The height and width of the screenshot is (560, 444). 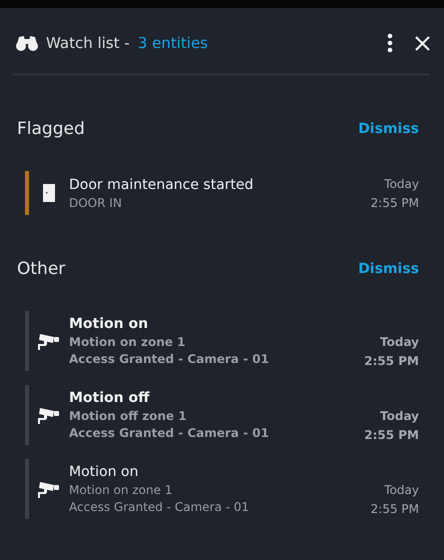 What do you see at coordinates (88, 43) in the screenshot?
I see `panel-title: Watch list -` at bounding box center [88, 43].